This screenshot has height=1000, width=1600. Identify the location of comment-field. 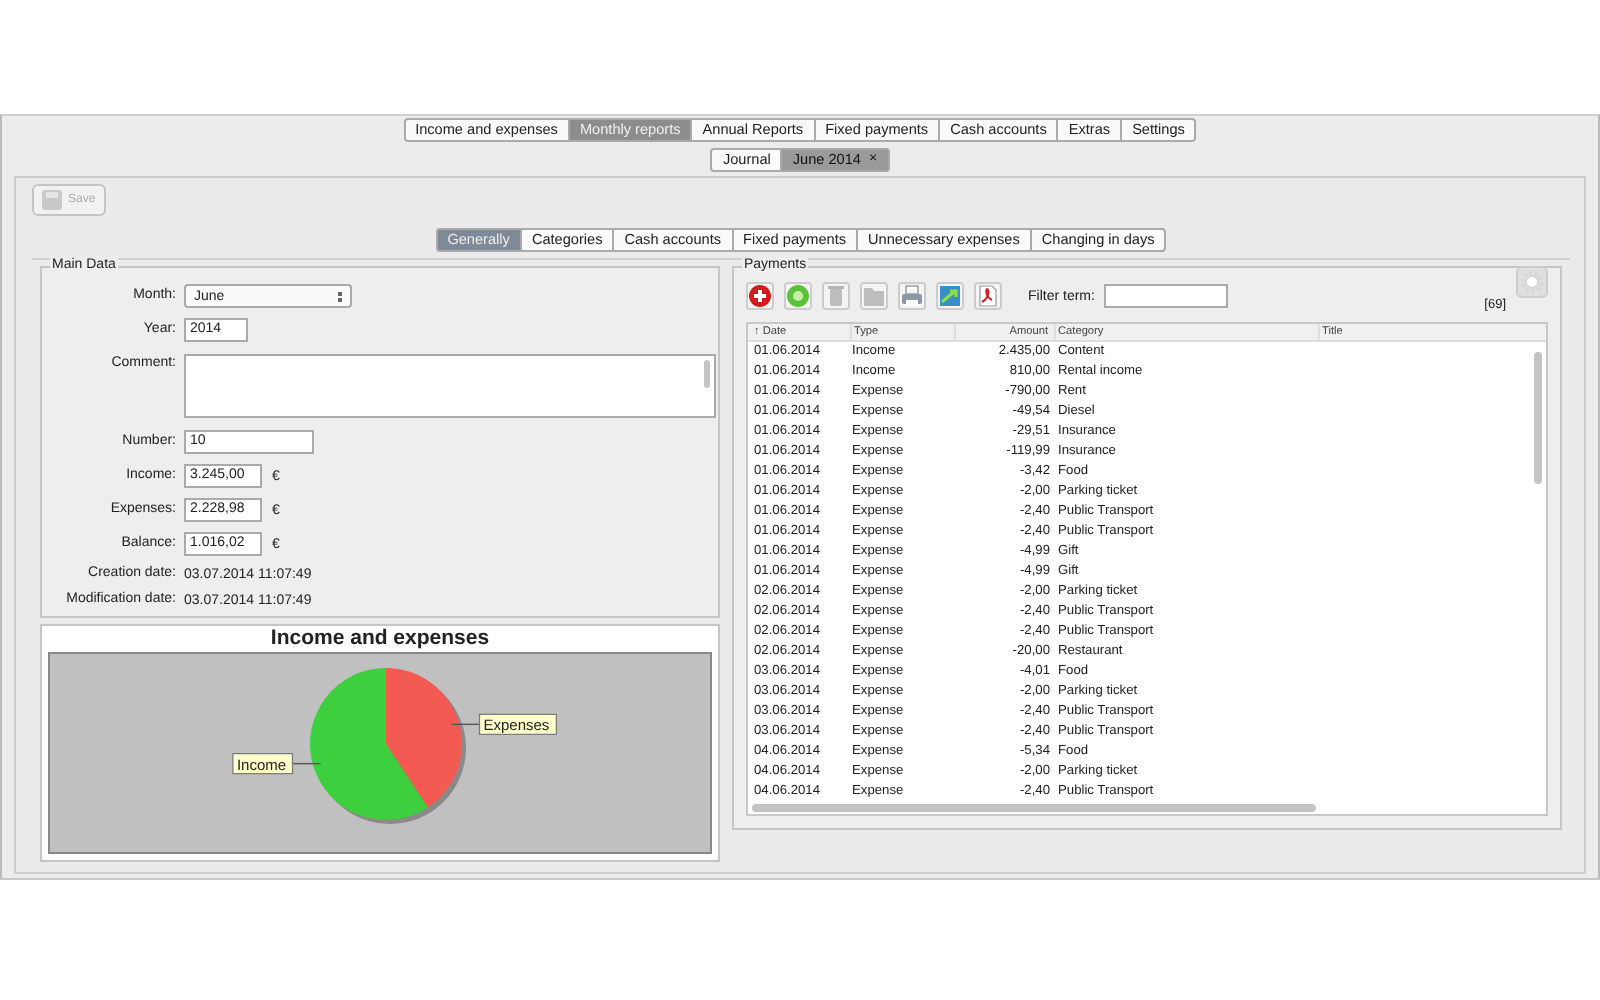
(450, 386).